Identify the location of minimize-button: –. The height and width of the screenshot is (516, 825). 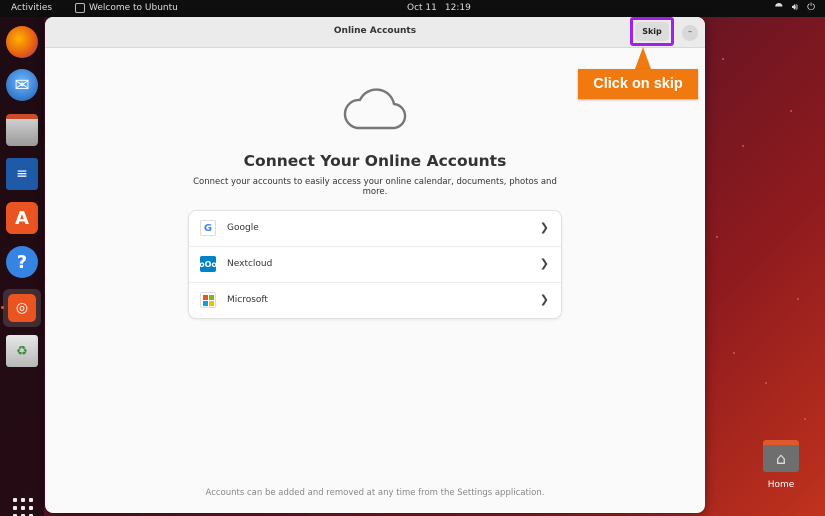
(690, 33).